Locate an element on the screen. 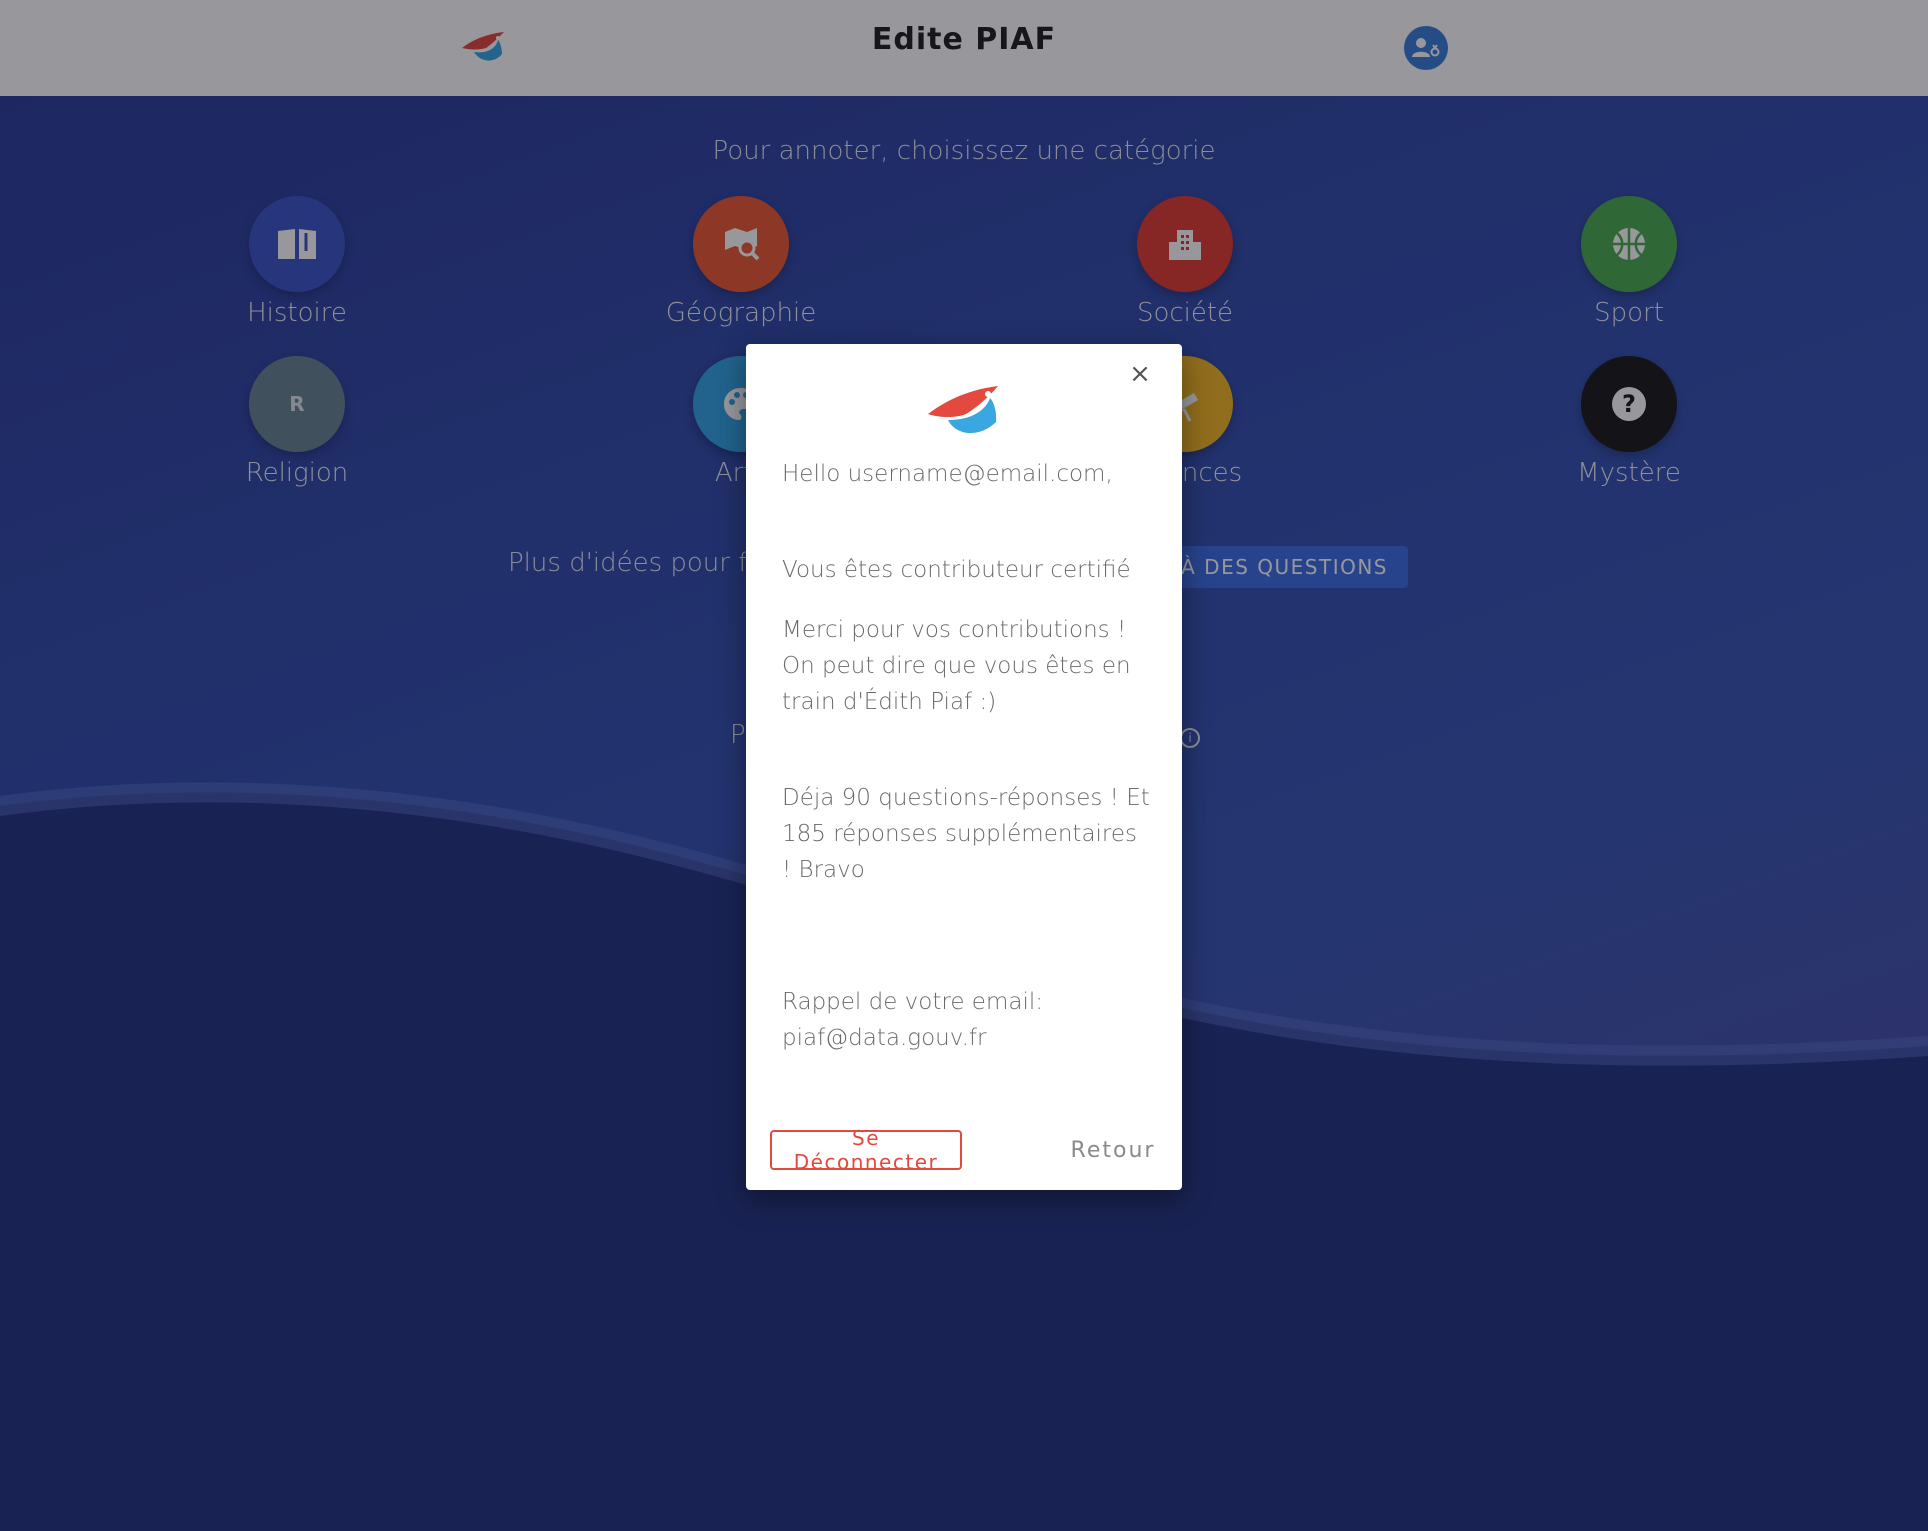 The image size is (1928, 1531). close-icon: × is located at coordinates (1140, 374).